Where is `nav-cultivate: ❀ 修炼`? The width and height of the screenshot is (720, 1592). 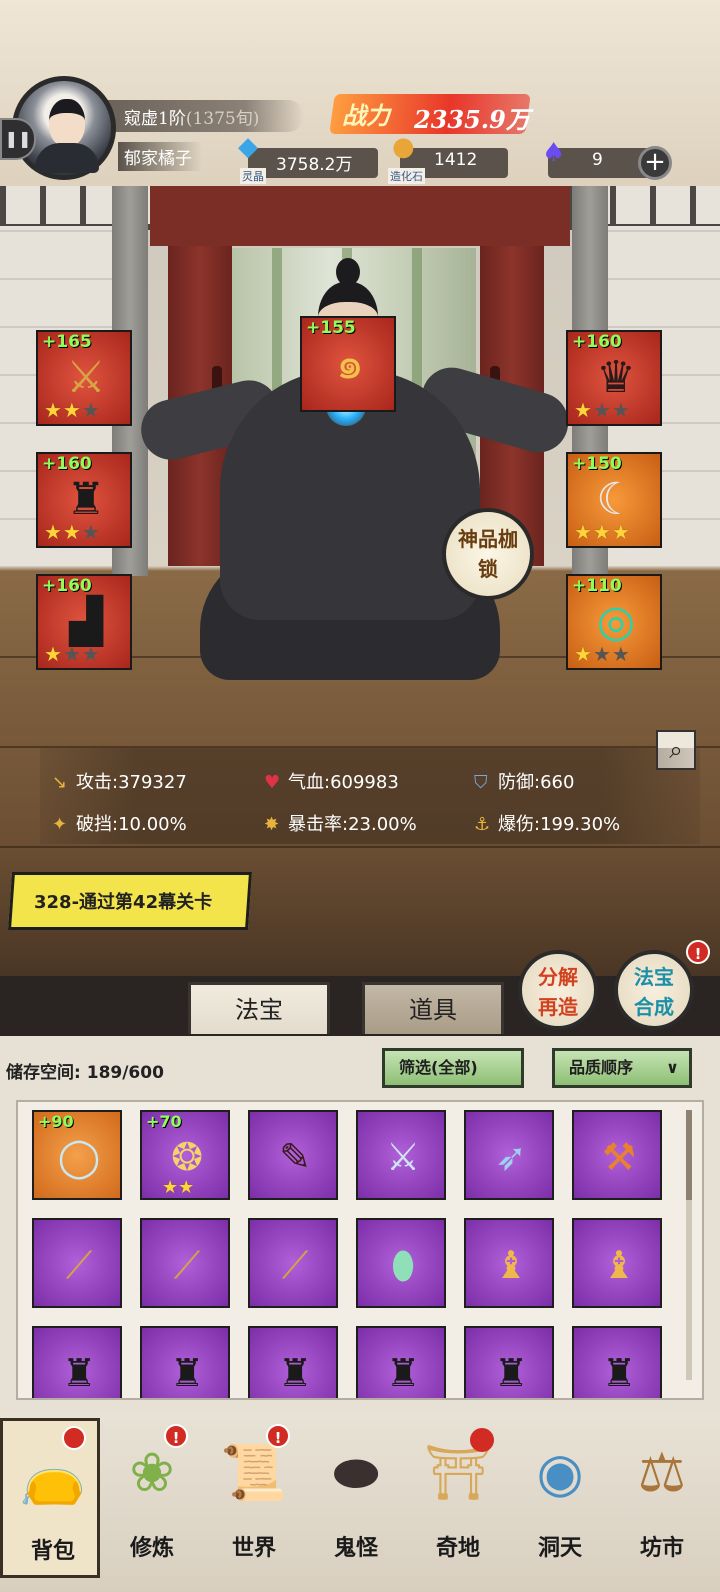
nav-cultivate: ❀ 修炼 is located at coordinates (152, 1498).